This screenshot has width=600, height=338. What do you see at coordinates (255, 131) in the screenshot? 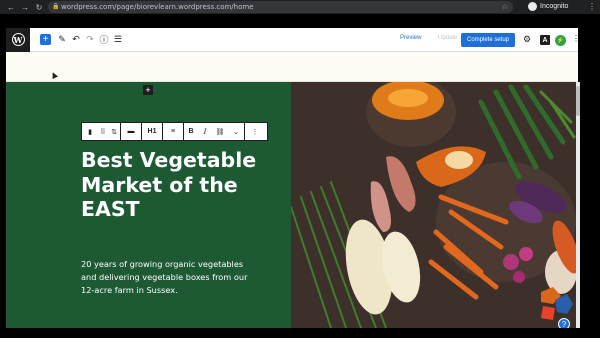
I see `block-options-icon: ⋮` at bounding box center [255, 131].